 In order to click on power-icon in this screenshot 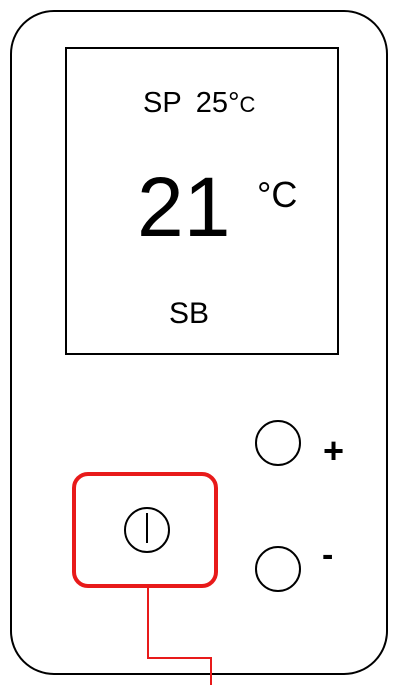, I will do `click(147, 528)`.